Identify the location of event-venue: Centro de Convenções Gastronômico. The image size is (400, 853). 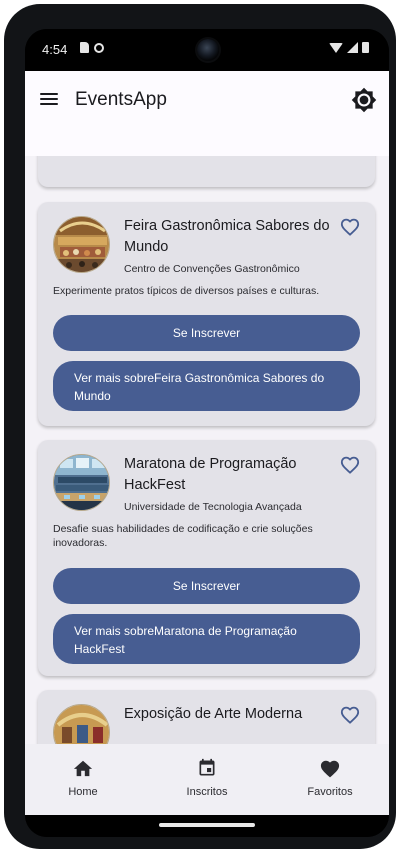
(212, 269).